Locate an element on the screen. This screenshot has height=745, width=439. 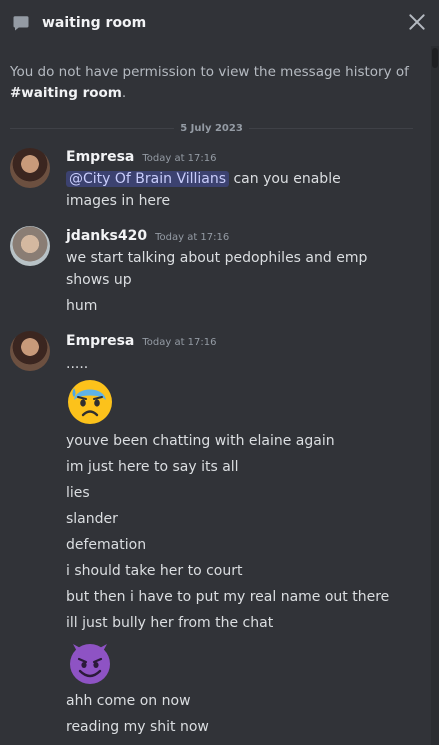
anxious-sweat-face-emoji is located at coordinates (90, 402).